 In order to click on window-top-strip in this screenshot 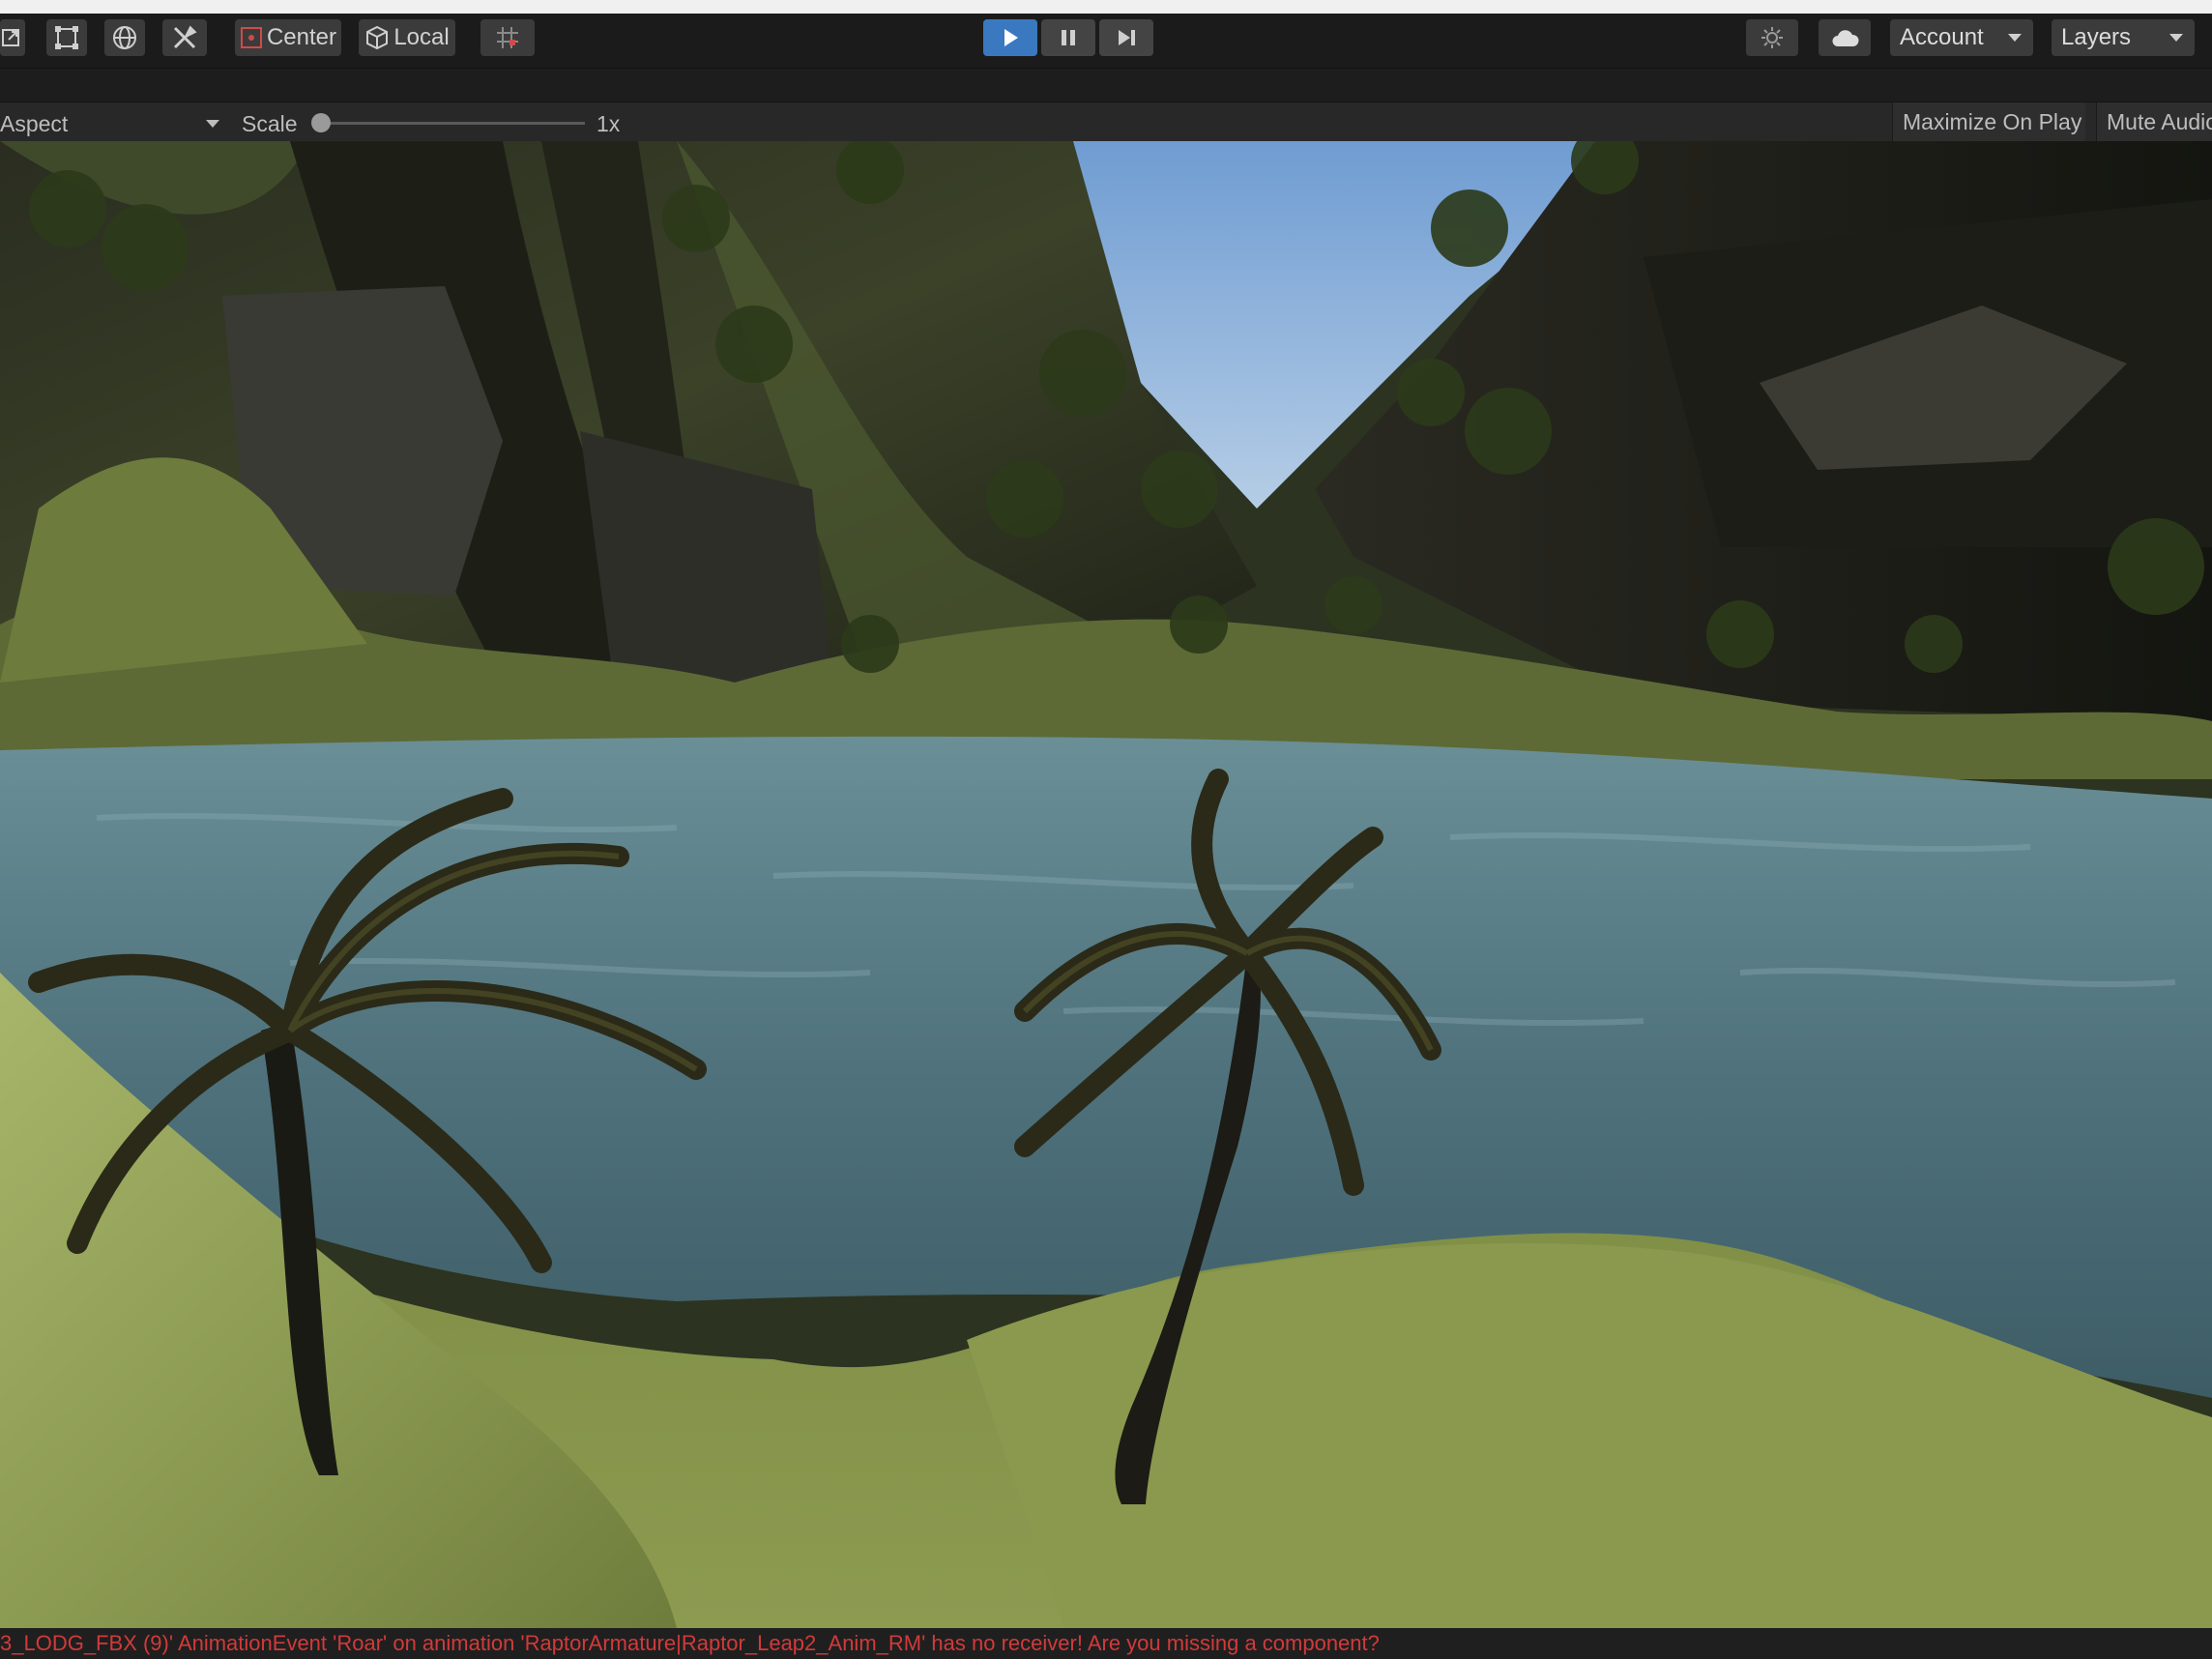, I will do `click(1106, 7)`.